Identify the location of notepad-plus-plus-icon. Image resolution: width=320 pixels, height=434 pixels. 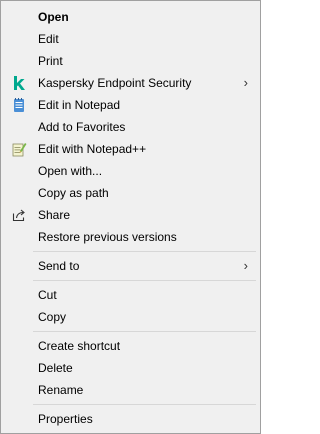
(19, 149).